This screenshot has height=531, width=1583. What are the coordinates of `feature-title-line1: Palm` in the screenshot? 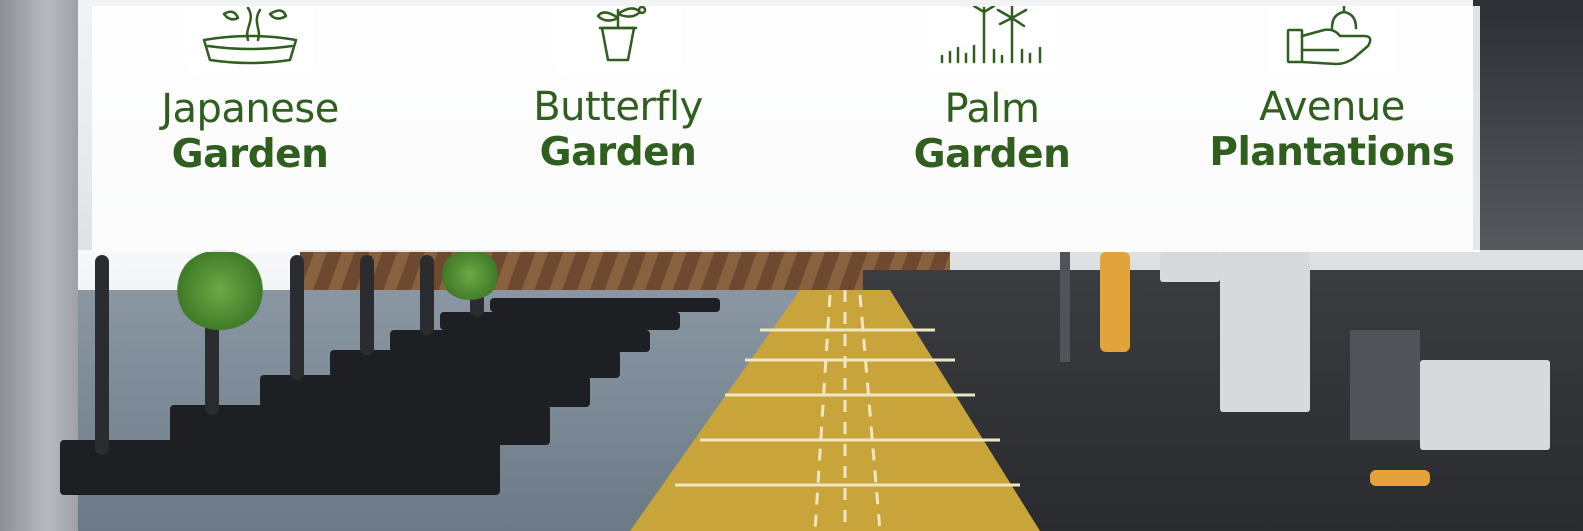 It's located at (992, 109).